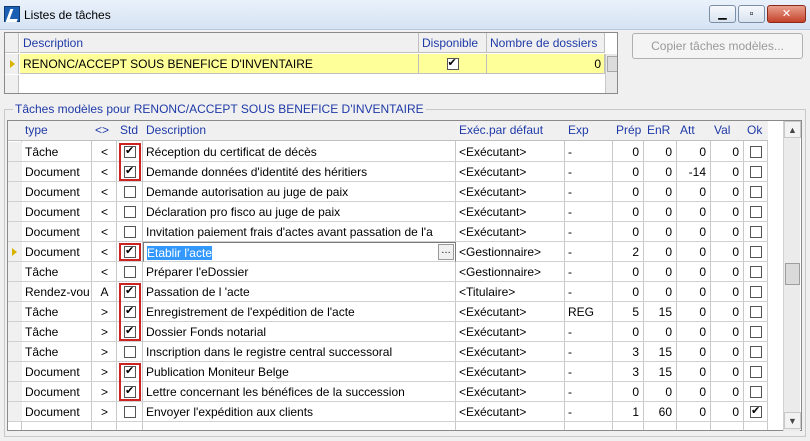  Describe the element at coordinates (628, 412) in the screenshot. I see `grid-cell-prep: 1` at that location.